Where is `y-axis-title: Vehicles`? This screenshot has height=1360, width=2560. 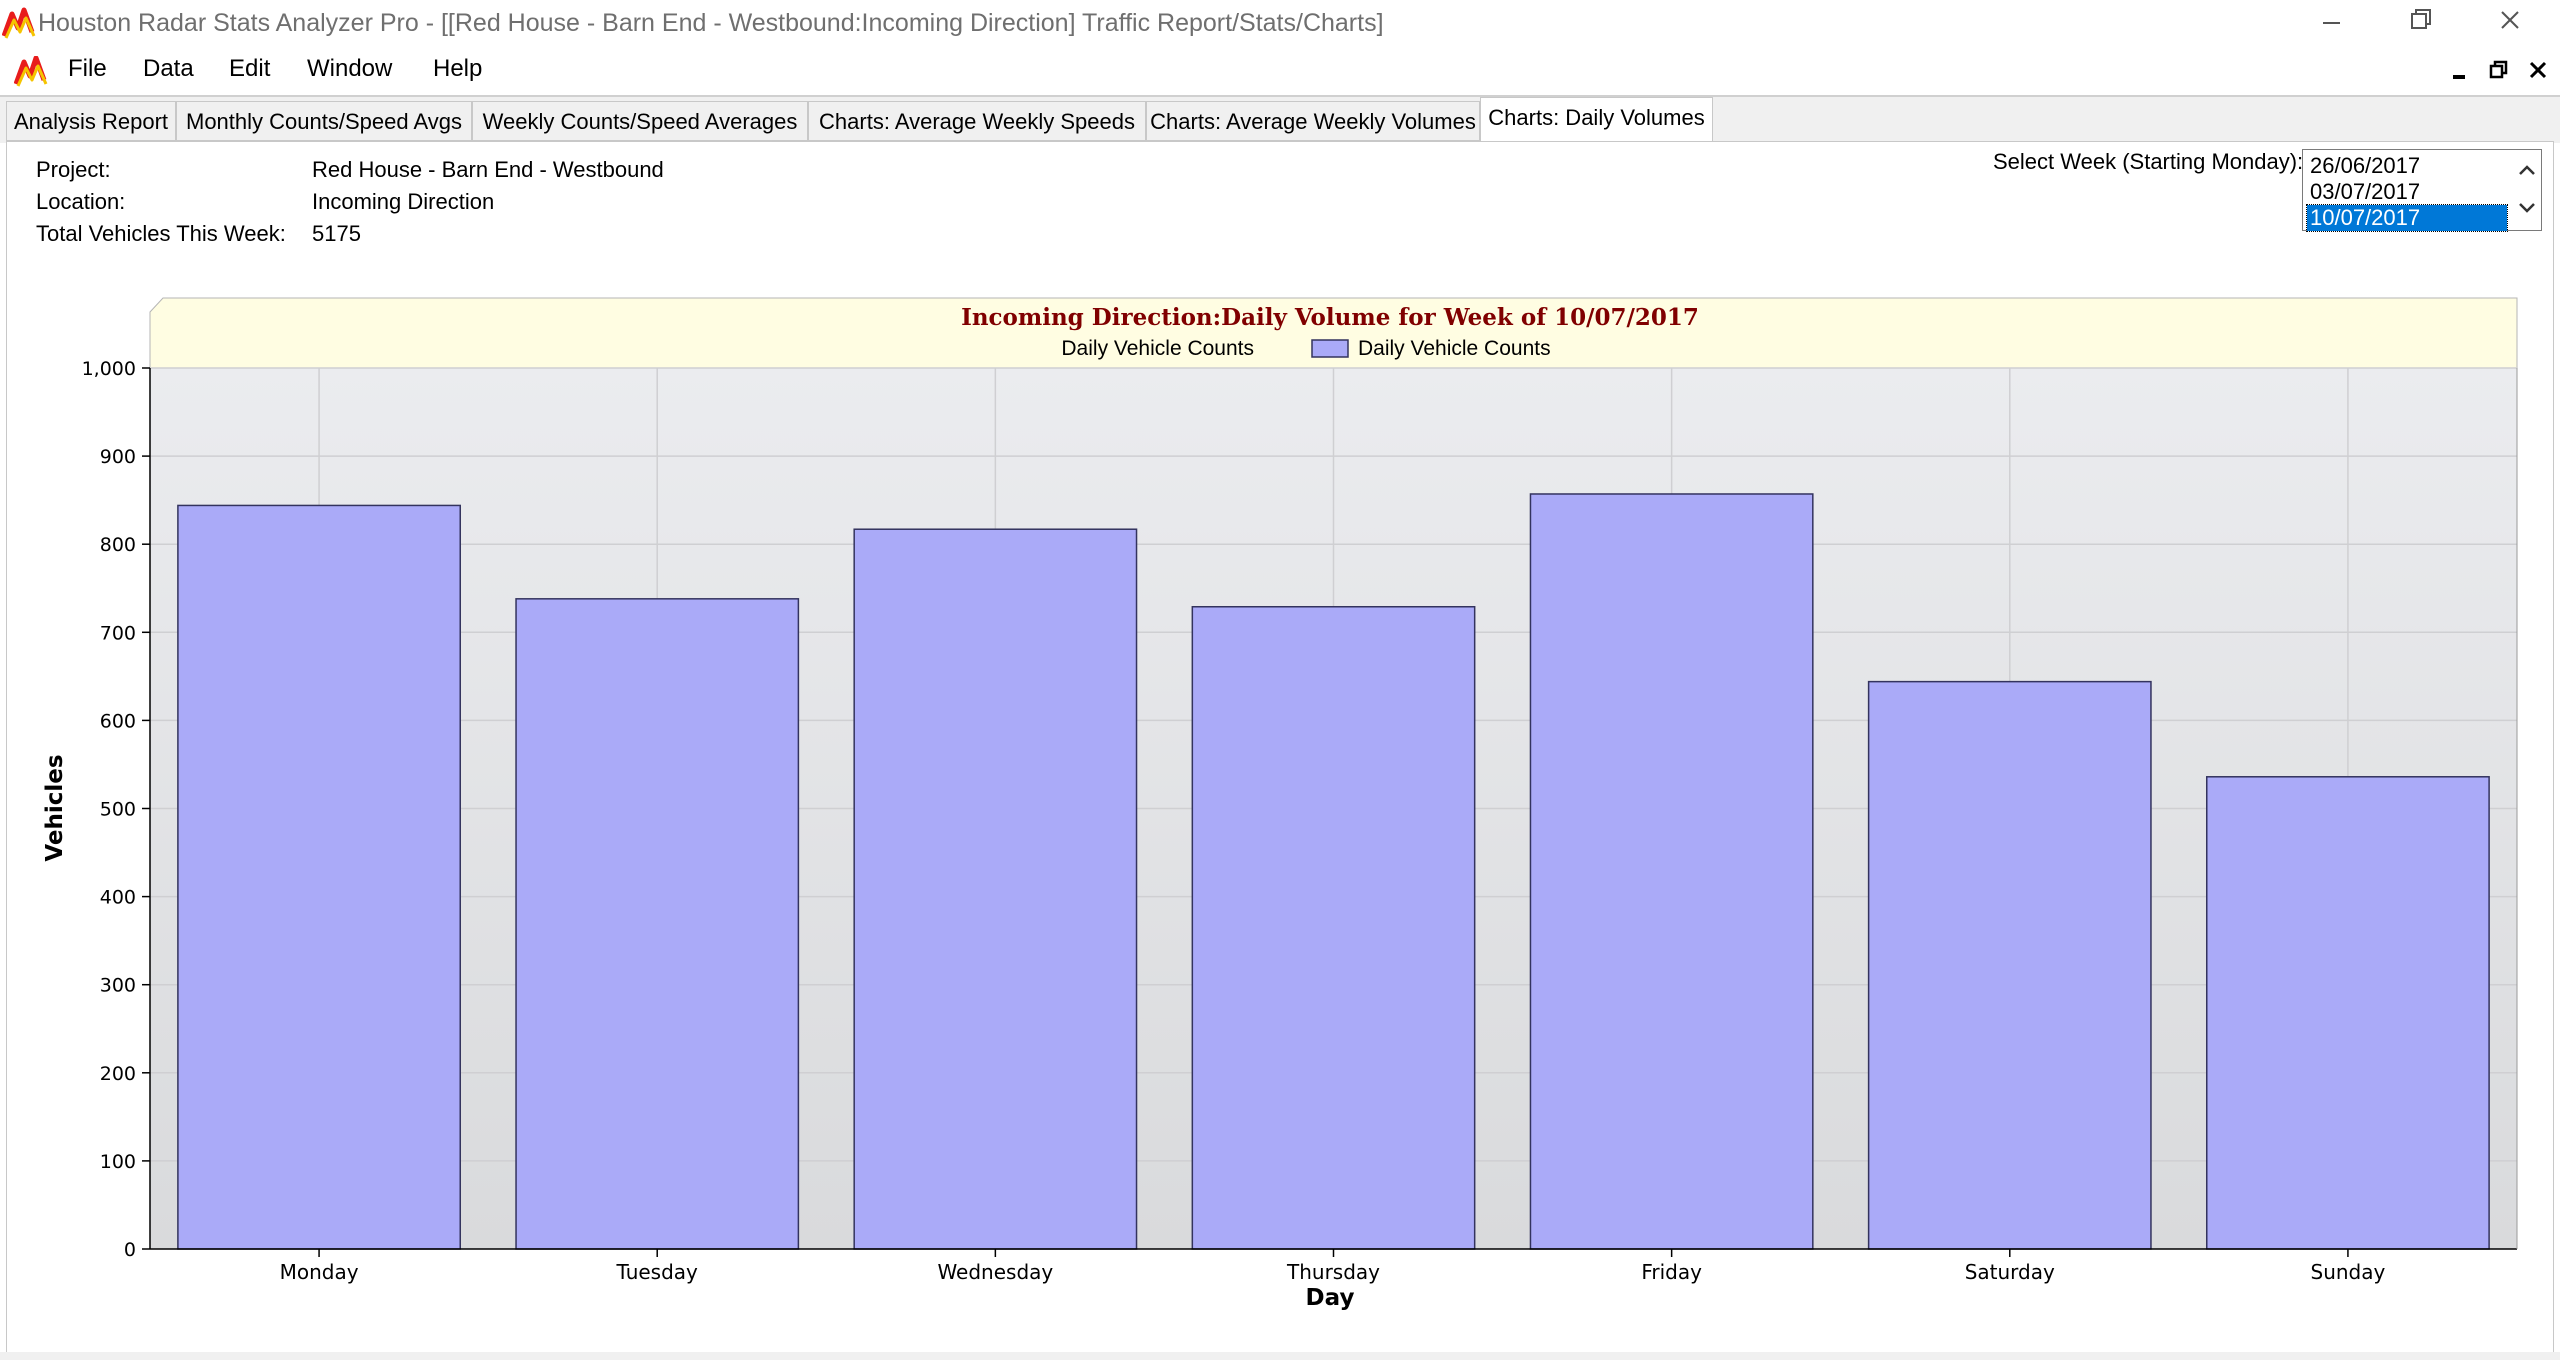 y-axis-title: Vehicles is located at coordinates (55, 807).